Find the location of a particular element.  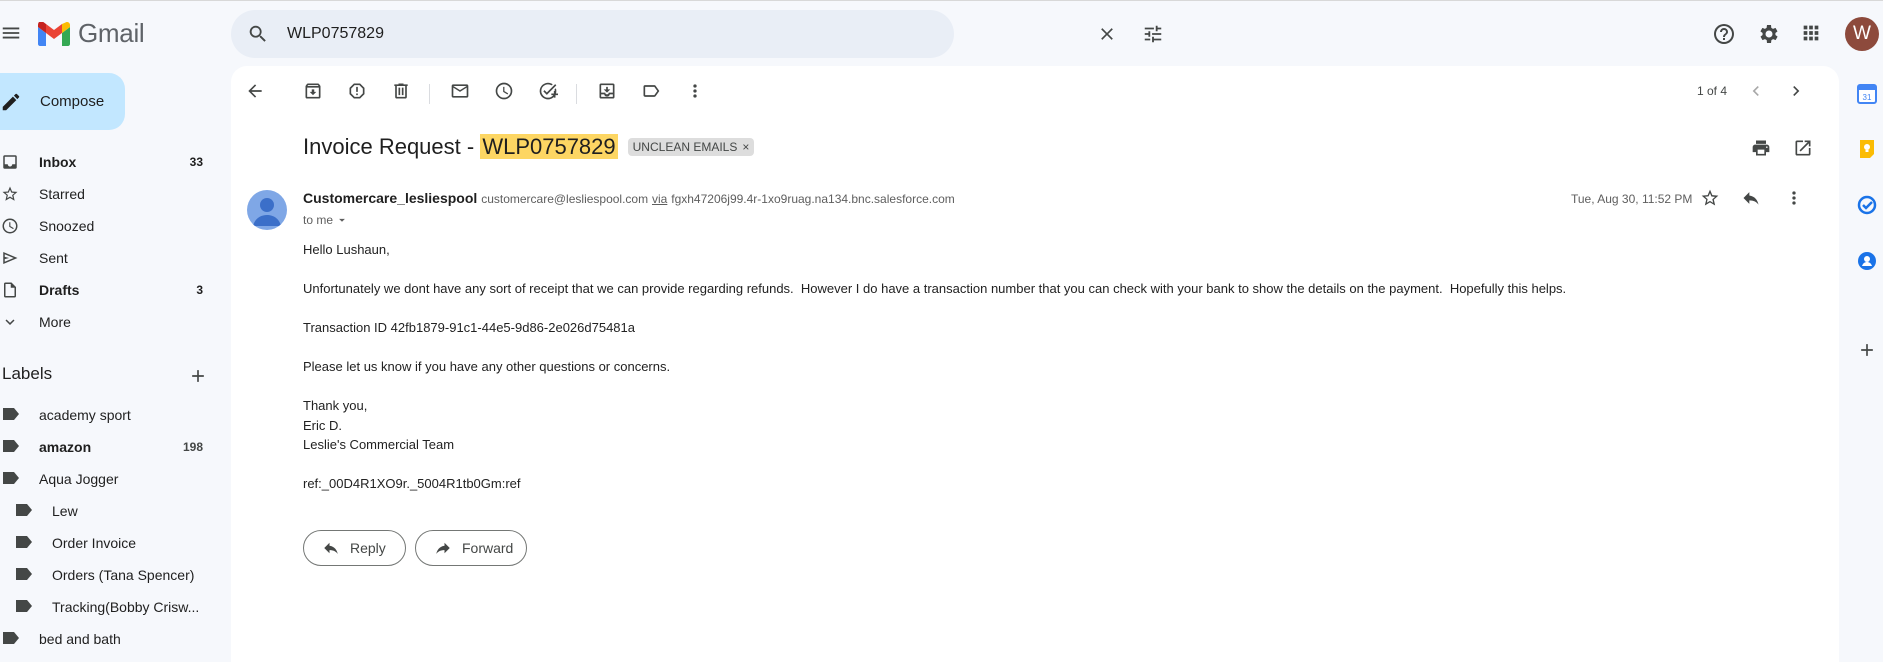

draft-icon is located at coordinates (10, 290).